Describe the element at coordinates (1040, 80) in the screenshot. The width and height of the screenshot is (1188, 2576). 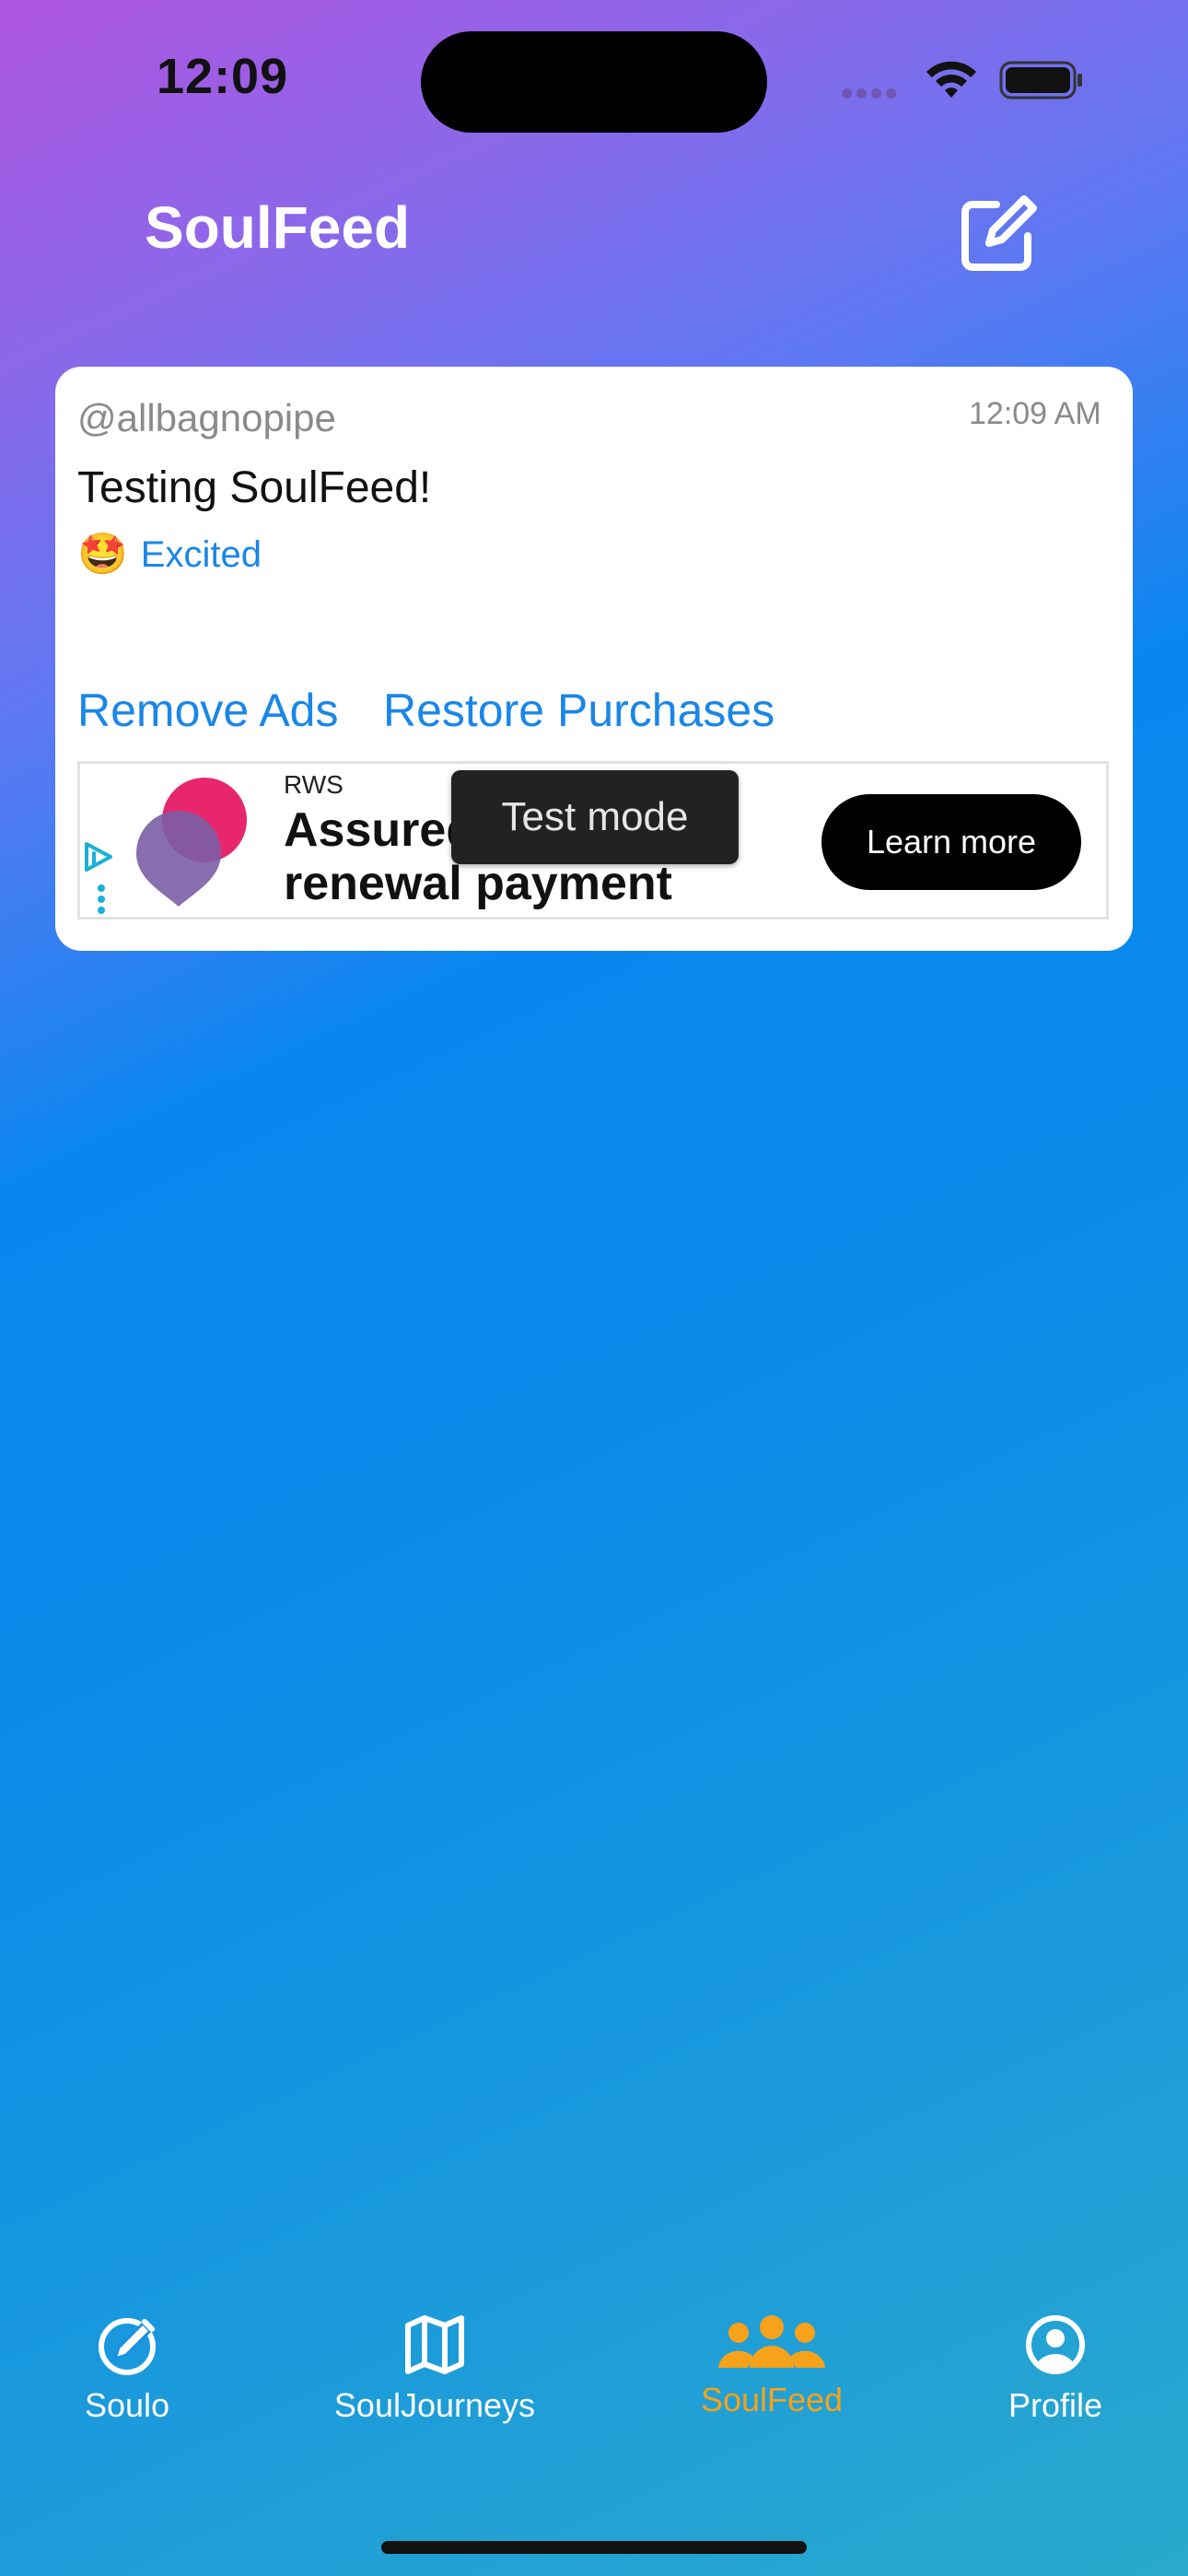
I see `battery-icon` at that location.